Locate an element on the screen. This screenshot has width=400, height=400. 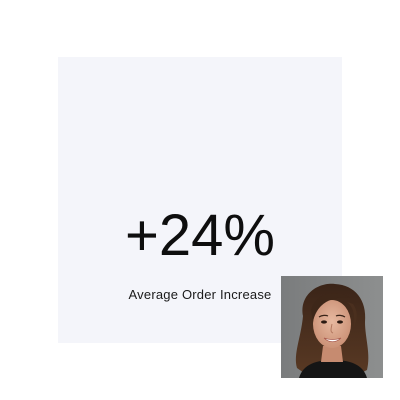
avatar-portrait-image is located at coordinates (332, 327).